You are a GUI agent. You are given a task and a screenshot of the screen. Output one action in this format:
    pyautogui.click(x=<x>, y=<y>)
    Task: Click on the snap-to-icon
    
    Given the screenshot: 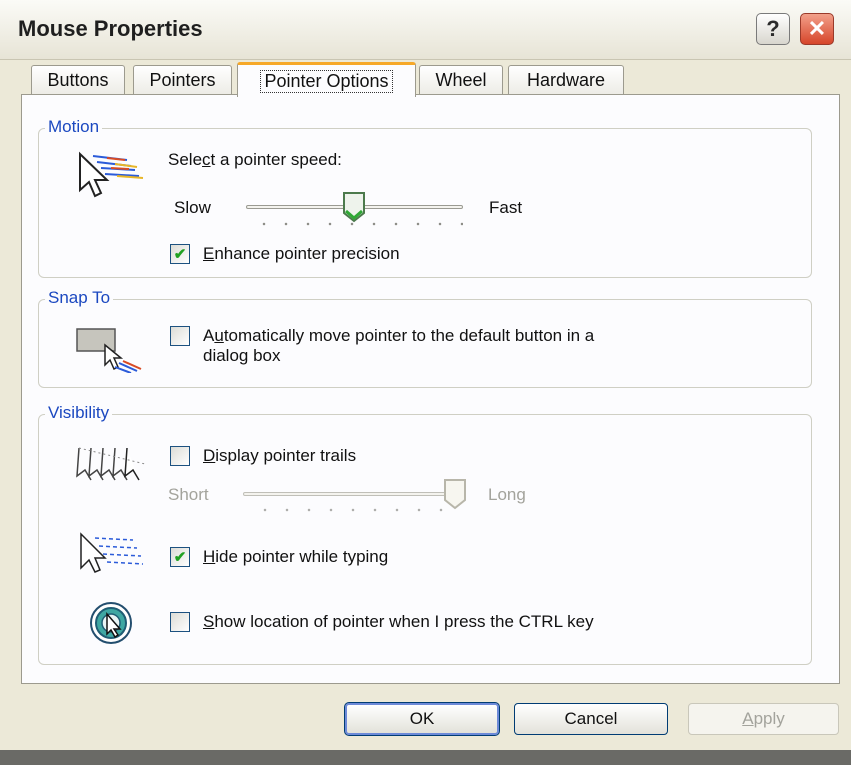 What is the action you would take?
    pyautogui.click(x=109, y=350)
    